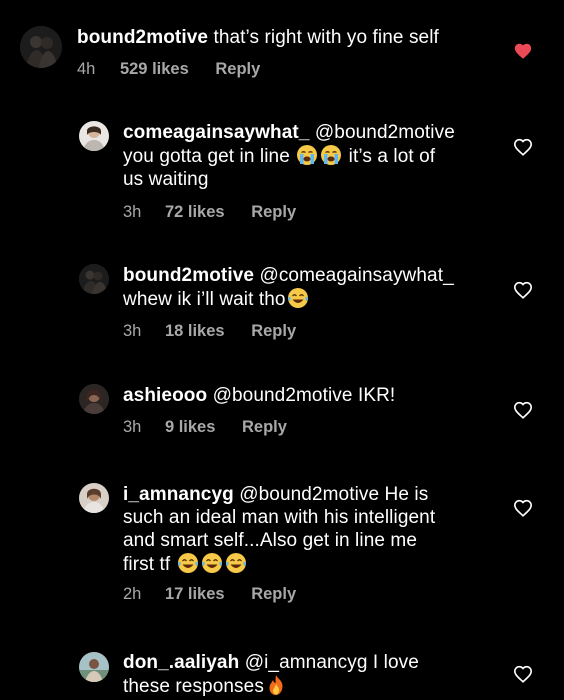 This screenshot has width=564, height=700. Describe the element at coordinates (165, 395) in the screenshot. I see `comment-username: ashieooo` at that location.